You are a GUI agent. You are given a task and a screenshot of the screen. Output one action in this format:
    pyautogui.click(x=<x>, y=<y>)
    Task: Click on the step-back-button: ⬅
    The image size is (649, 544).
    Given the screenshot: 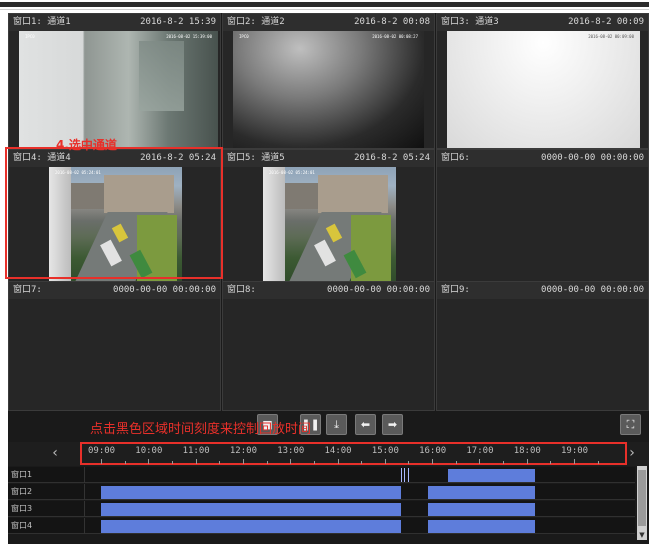 What is the action you would take?
    pyautogui.click(x=365, y=424)
    